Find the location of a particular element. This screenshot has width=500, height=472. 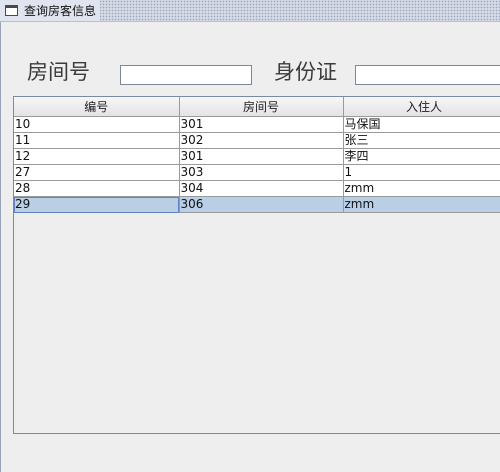

table-row: 11 302 张三 is located at coordinates (257, 140).